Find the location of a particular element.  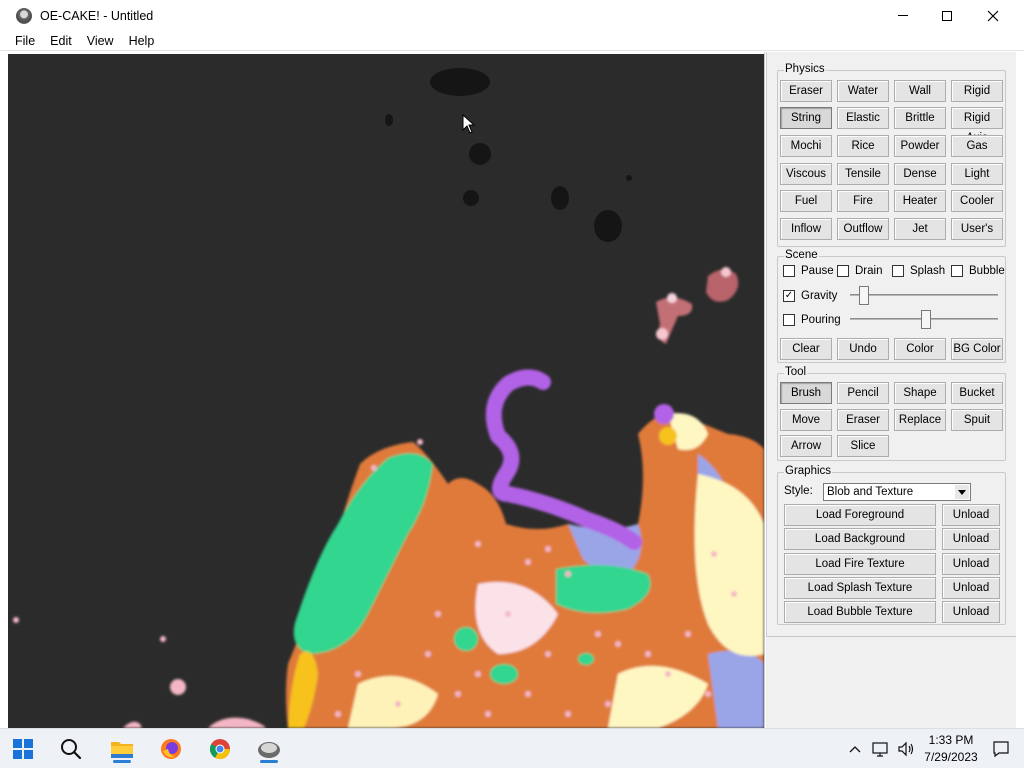

bubble-label: Bubble is located at coordinates (987, 271).